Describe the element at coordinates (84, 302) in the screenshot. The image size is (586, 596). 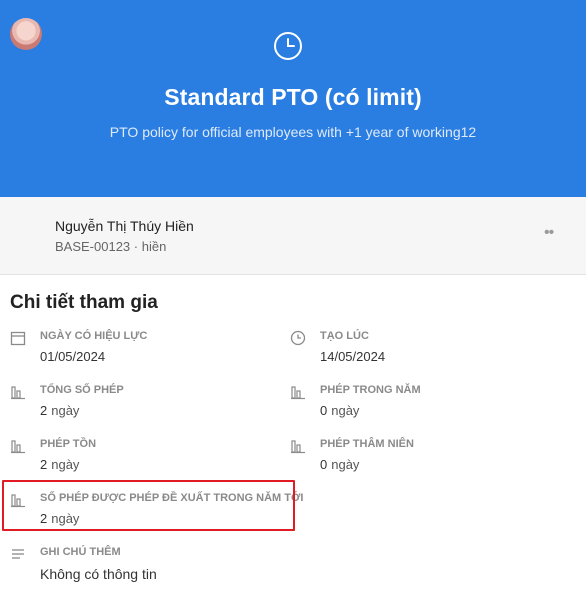
I see `section-title: Chi tiết tham gia` at that location.